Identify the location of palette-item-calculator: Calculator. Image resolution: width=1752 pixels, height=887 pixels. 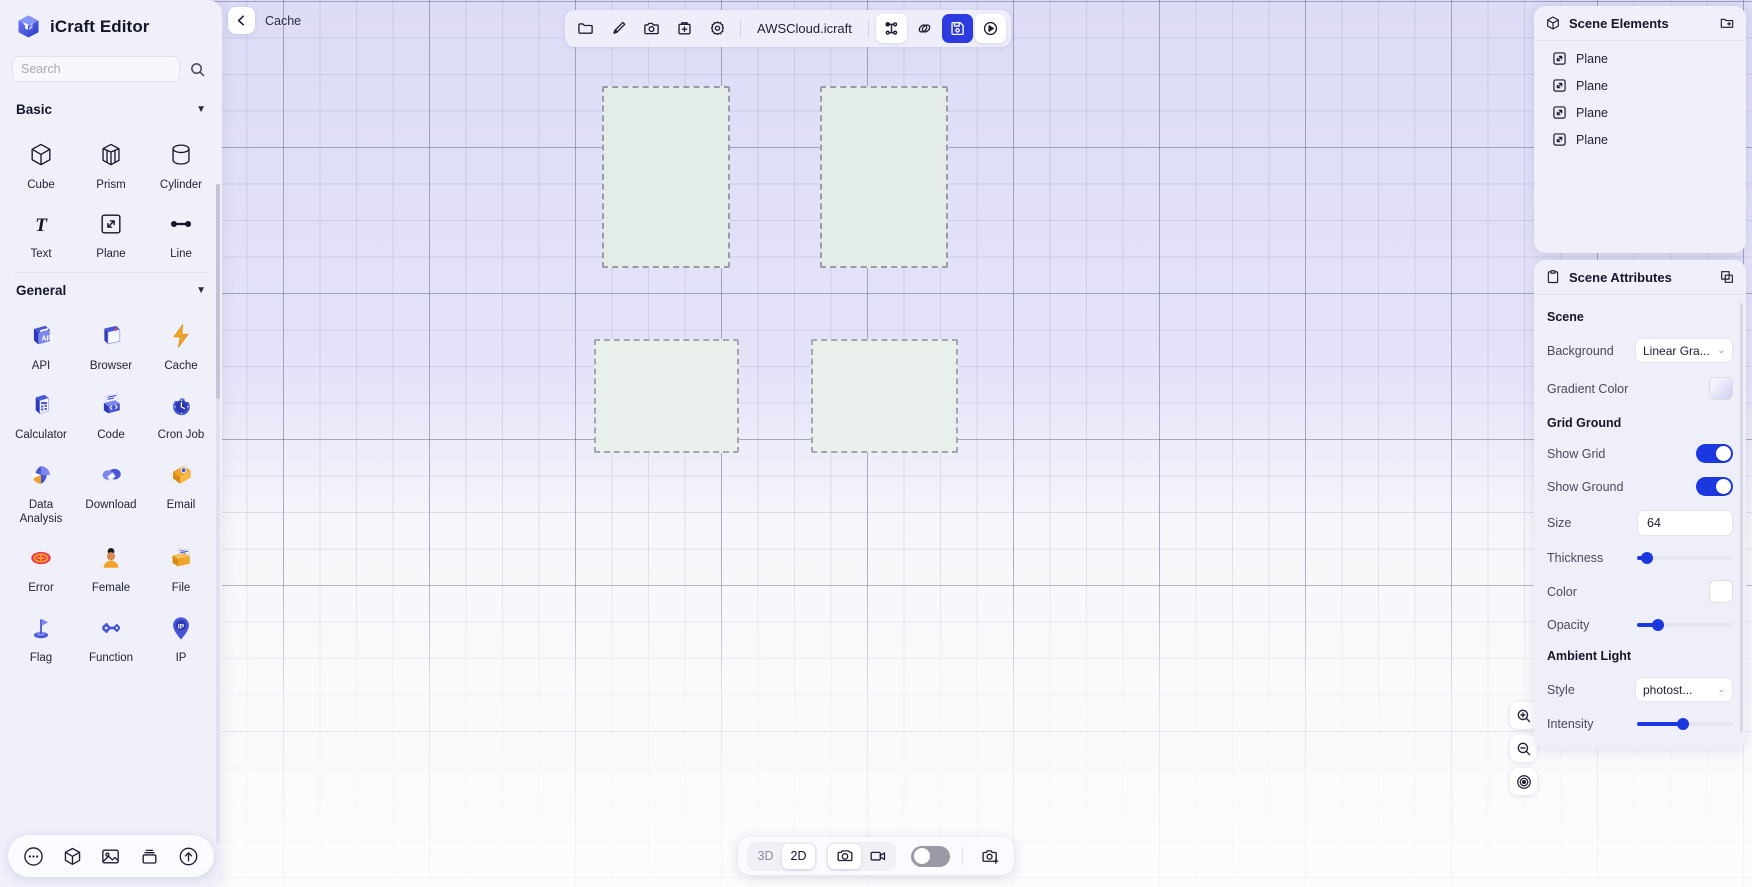
(41, 413).